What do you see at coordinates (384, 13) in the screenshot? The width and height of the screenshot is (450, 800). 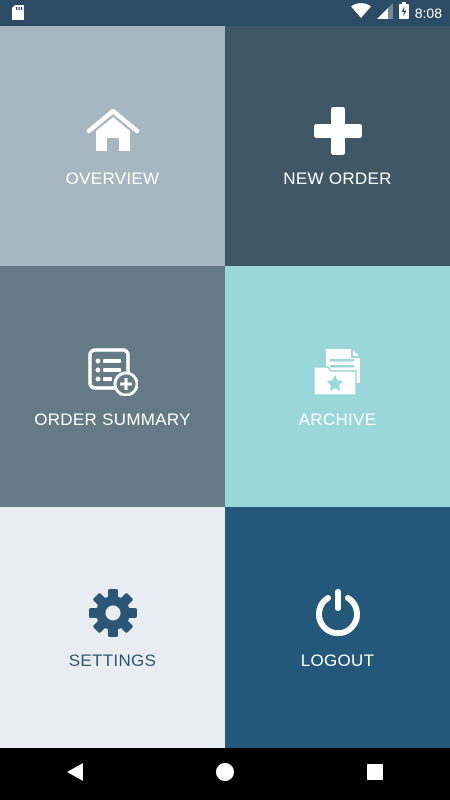 I see `signal-icon` at bounding box center [384, 13].